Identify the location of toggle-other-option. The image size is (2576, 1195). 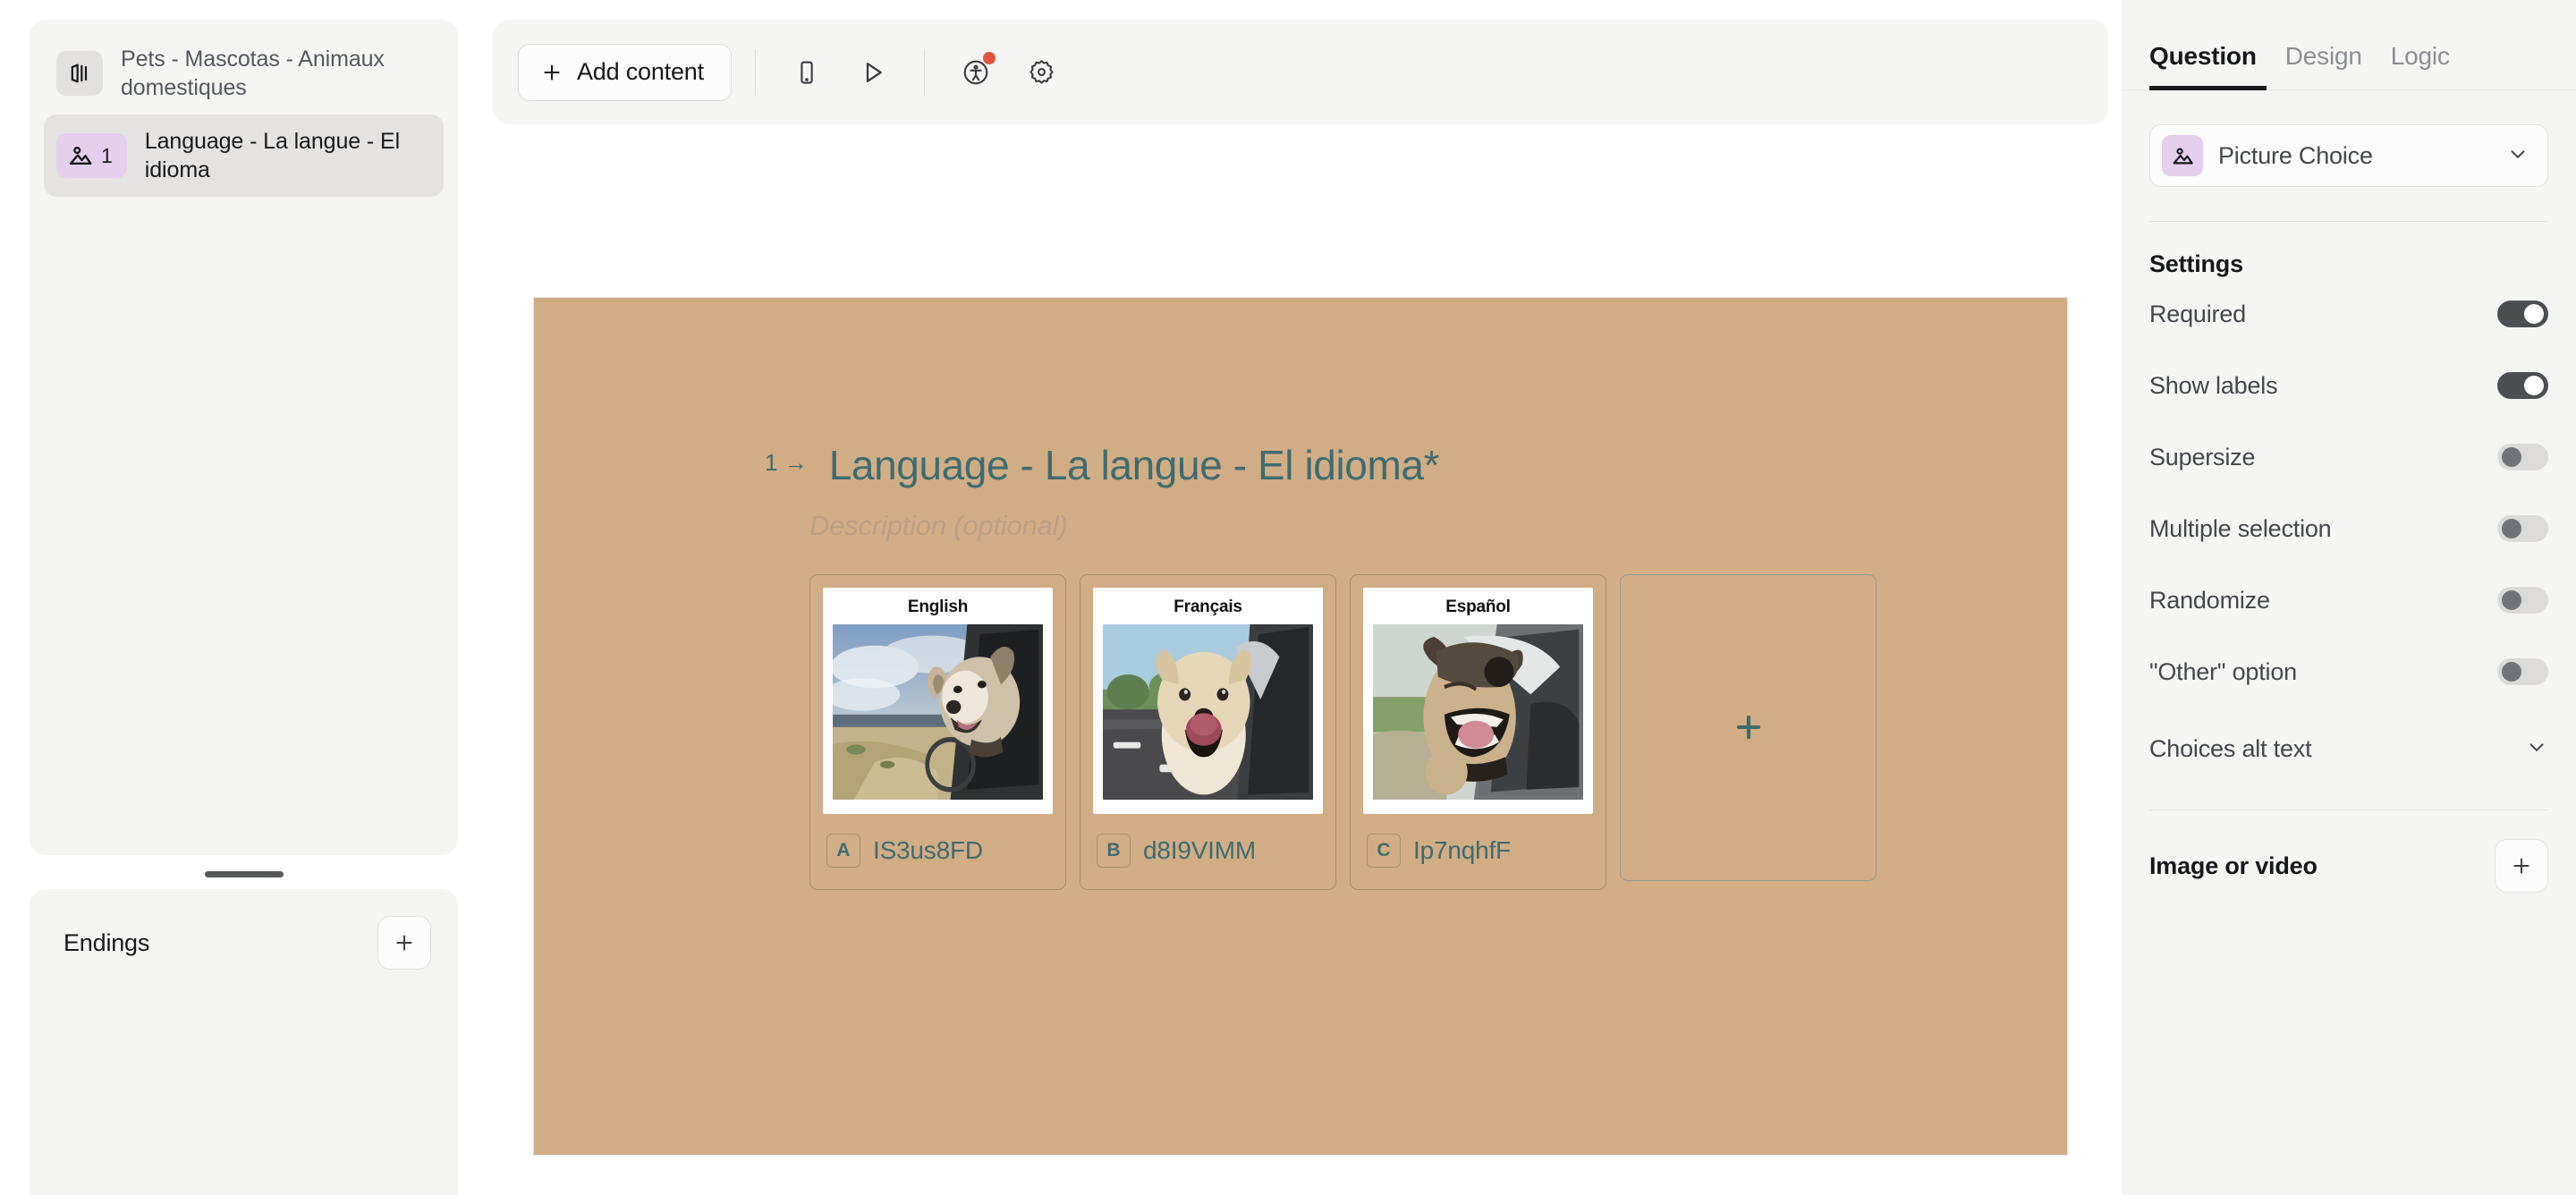
(2522, 671).